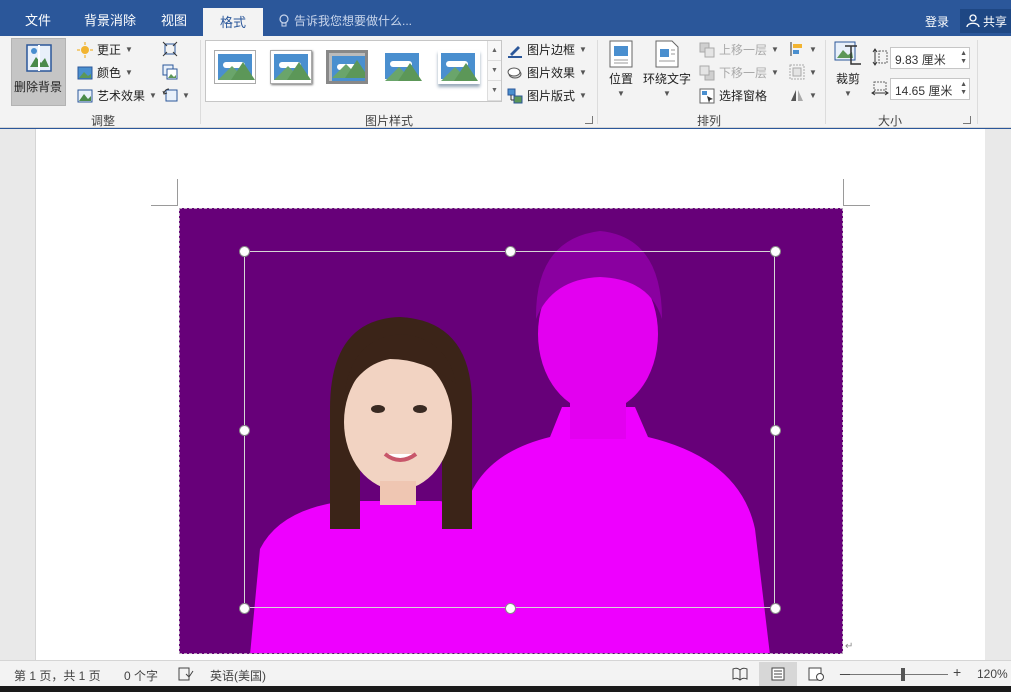  Describe the element at coordinates (847, 53) in the screenshot. I see `crop-icon` at that location.